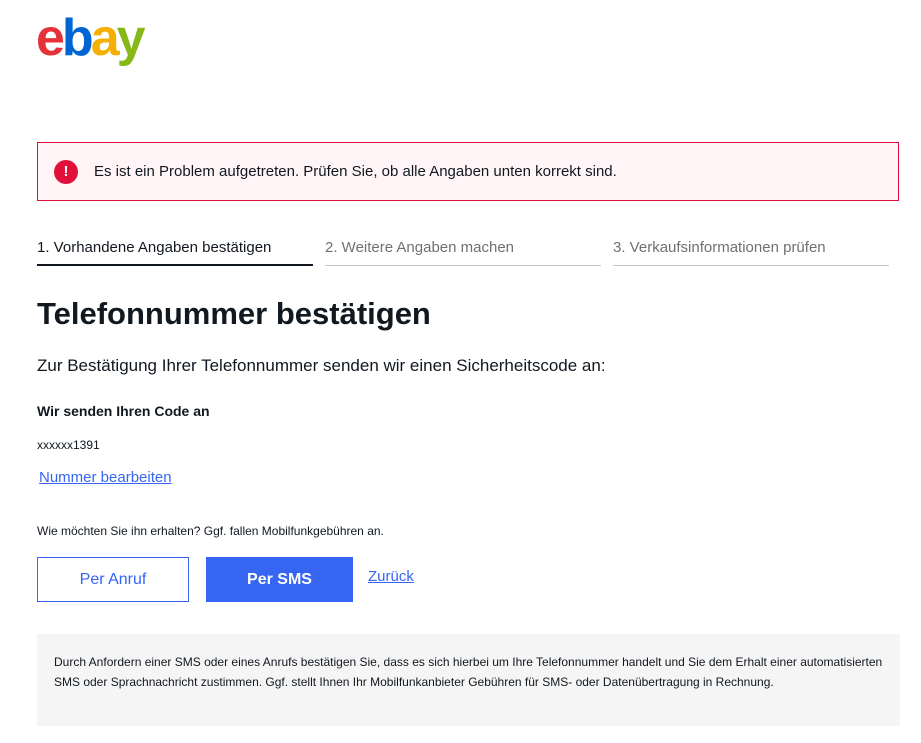 The height and width of the screenshot is (743, 921). I want to click on ebay-logo: ebay, so click(91, 38).